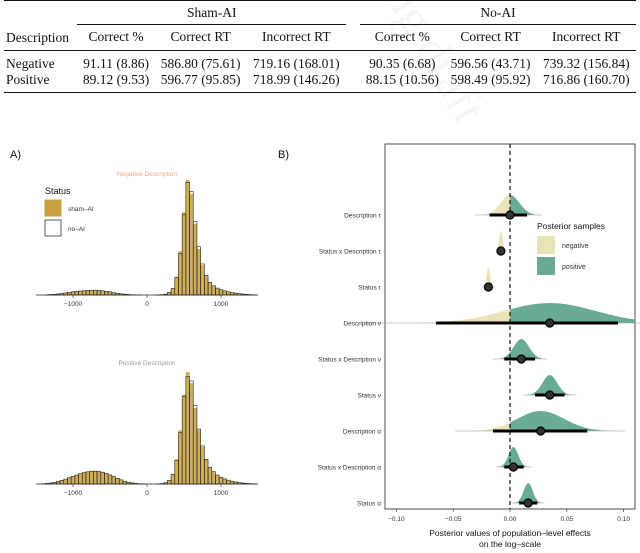 The height and width of the screenshot is (553, 640). I want to click on table-cell: Positive, so click(28, 79).